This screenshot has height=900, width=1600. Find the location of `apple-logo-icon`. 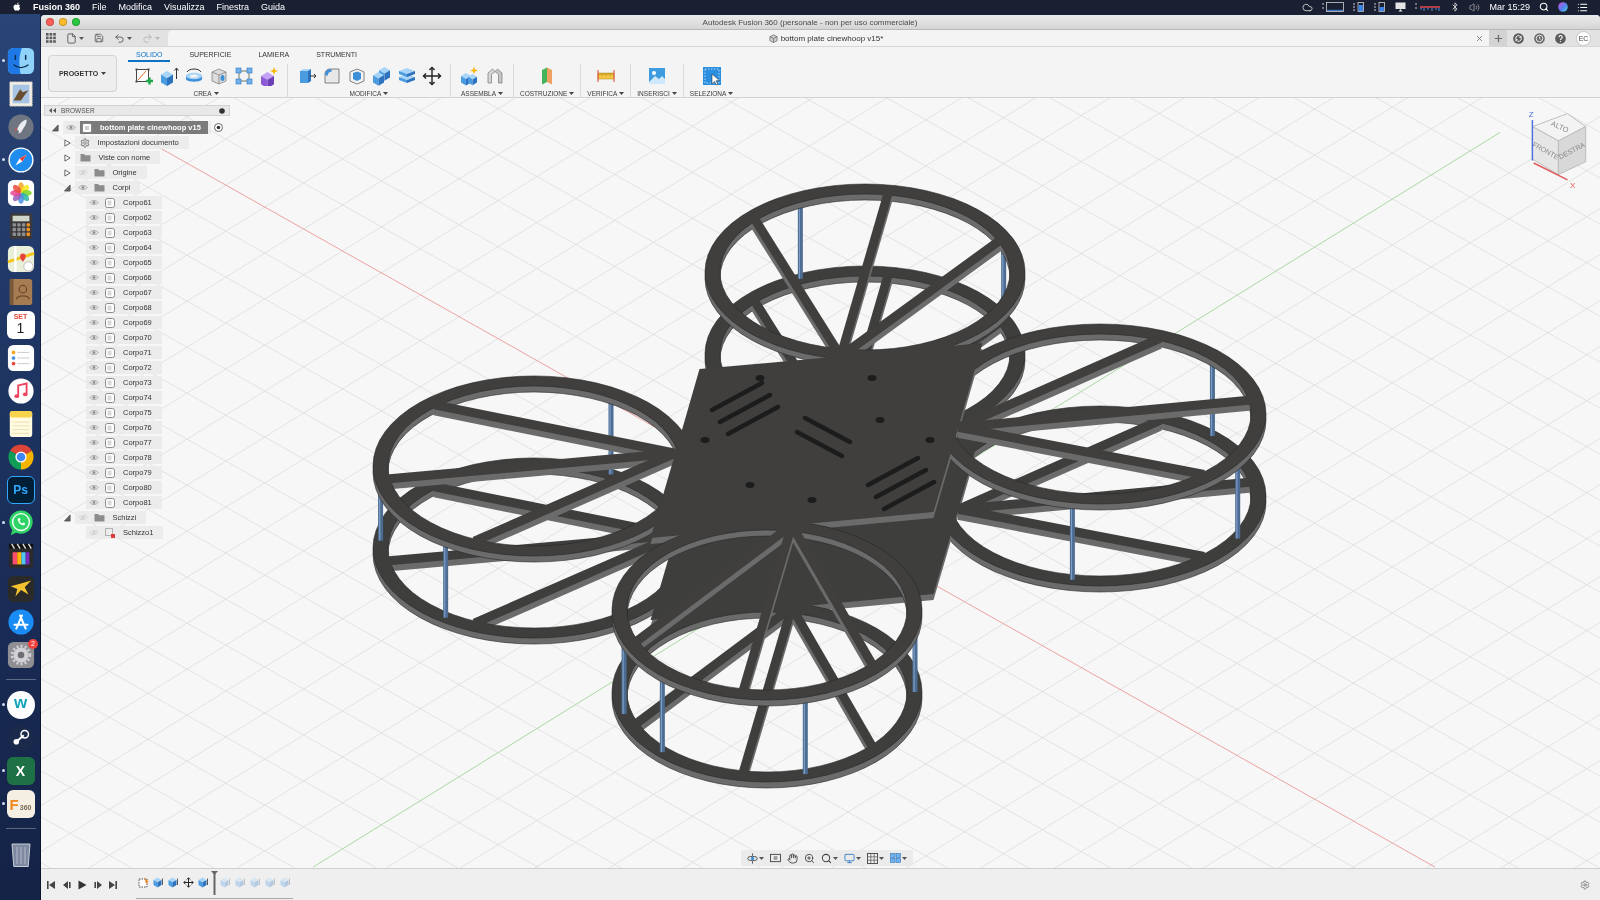

apple-logo-icon is located at coordinates (17, 7).